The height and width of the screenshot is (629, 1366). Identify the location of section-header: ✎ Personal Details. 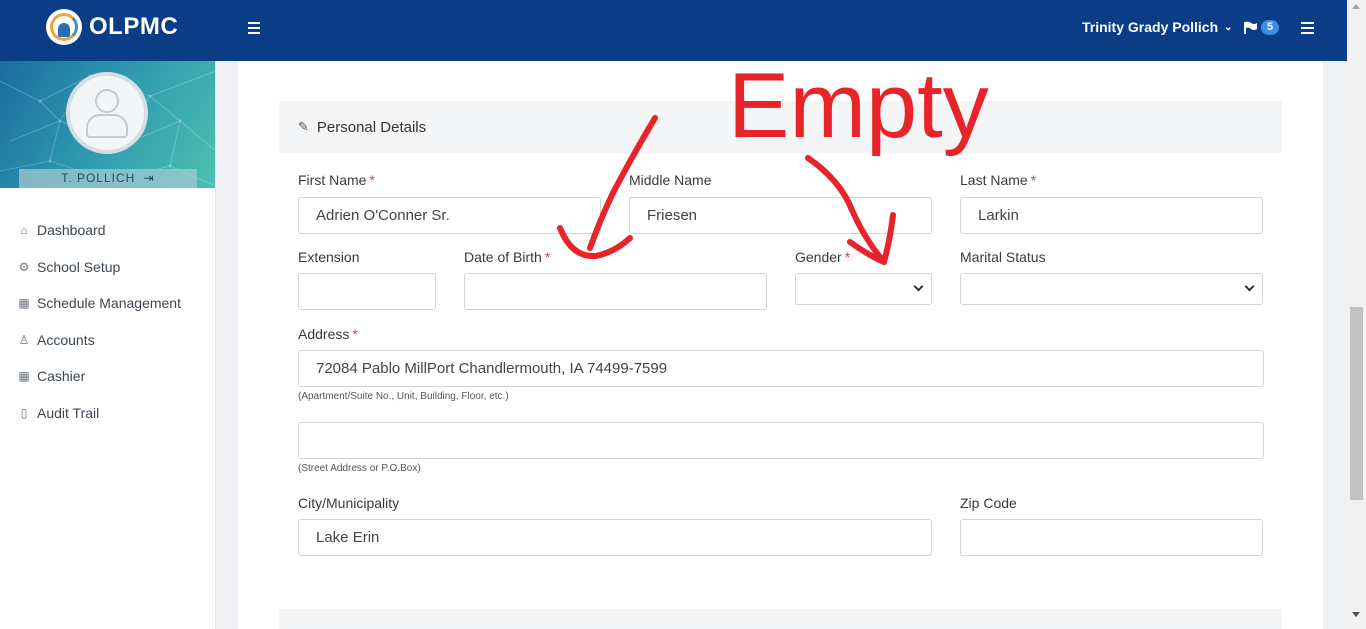
(780, 127).